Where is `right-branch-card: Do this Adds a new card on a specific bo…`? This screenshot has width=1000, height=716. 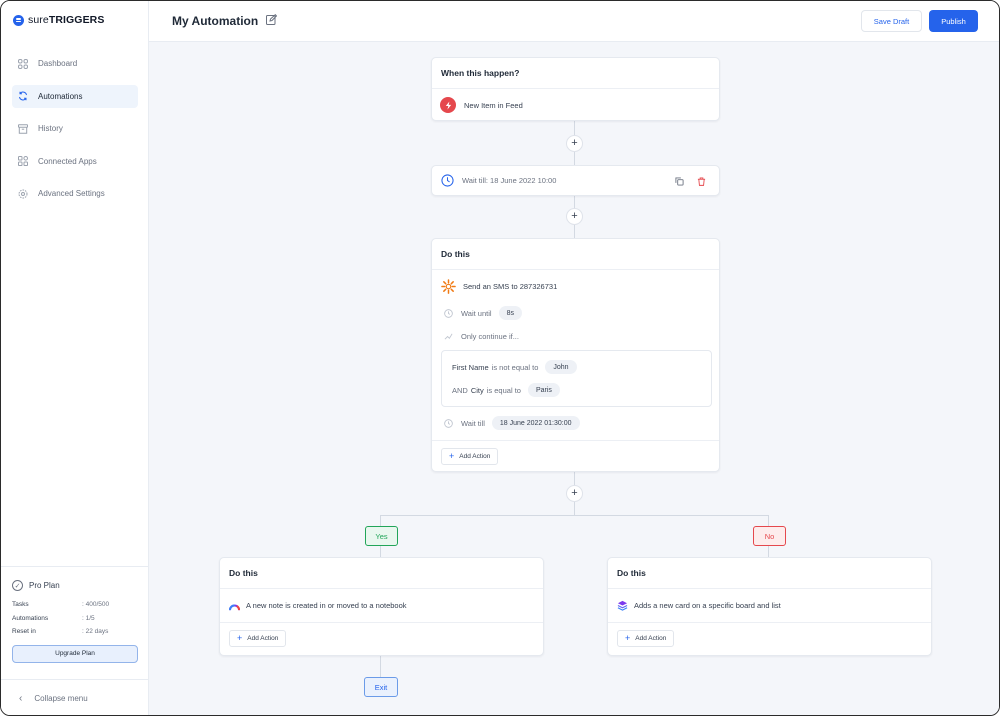
right-branch-card: Do this Adds a new card on a specific bo… is located at coordinates (769, 606).